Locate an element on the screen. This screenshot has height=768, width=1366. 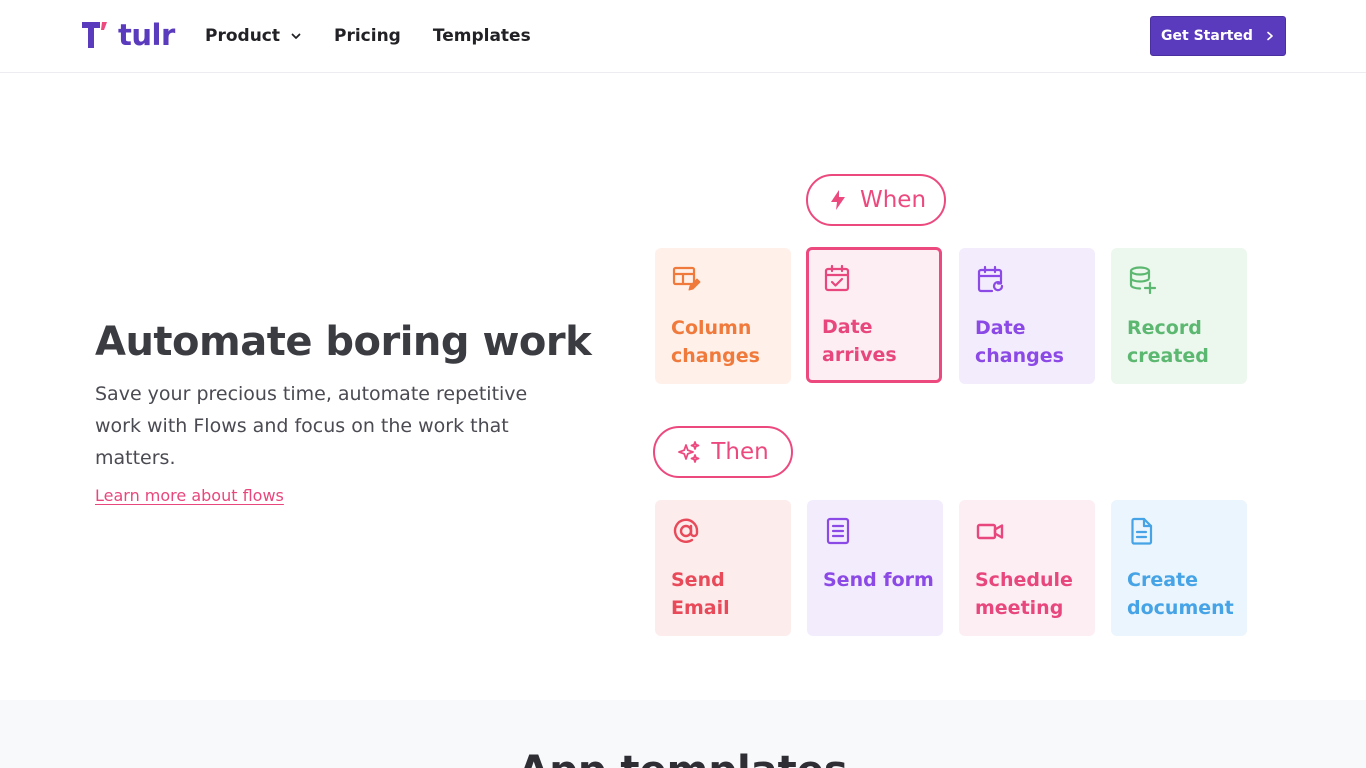
when-label: When is located at coordinates (893, 200).